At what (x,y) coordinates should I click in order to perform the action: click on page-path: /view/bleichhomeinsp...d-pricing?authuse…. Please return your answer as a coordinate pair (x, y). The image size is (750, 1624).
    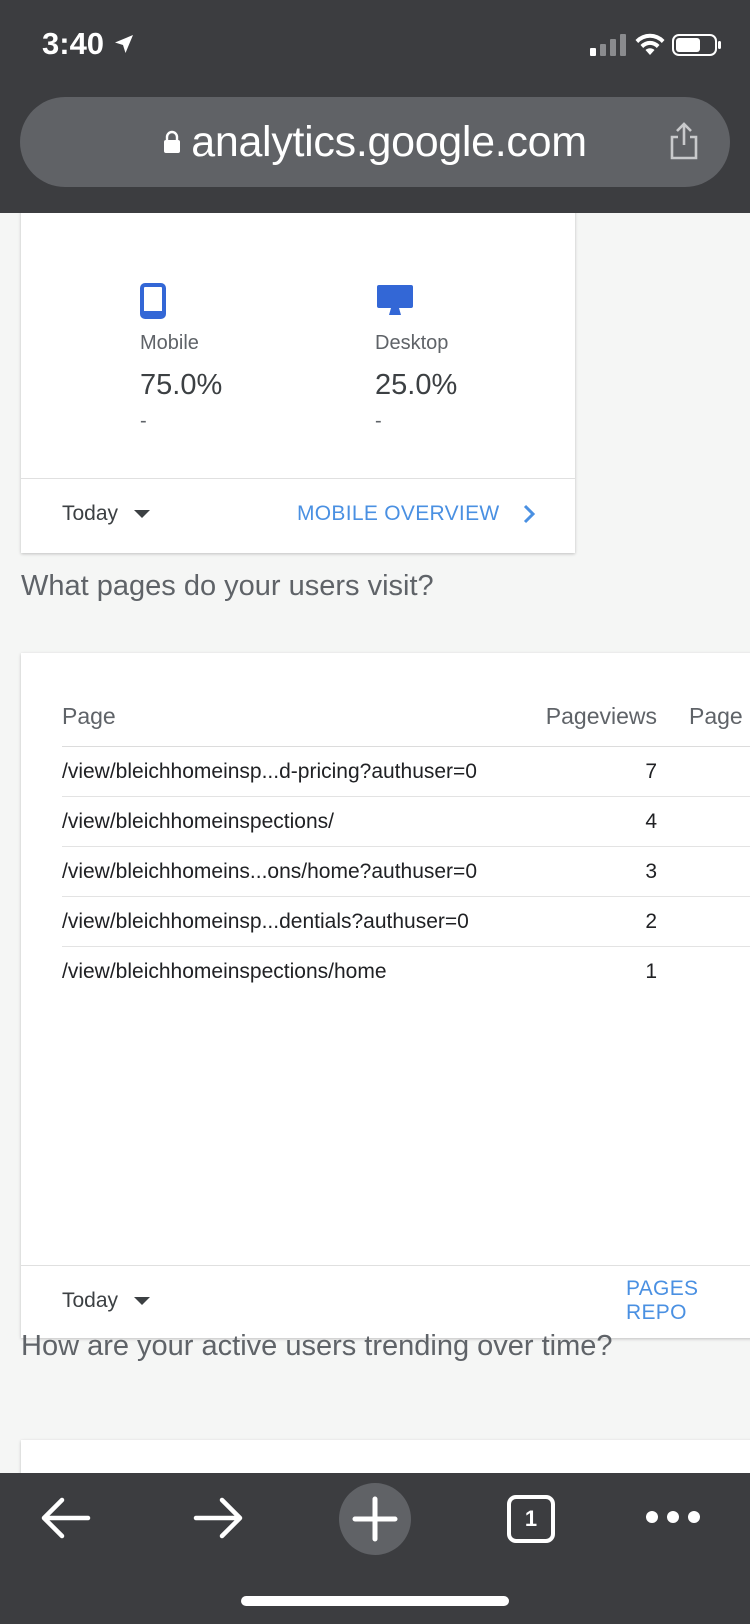
    Looking at the image, I should click on (269, 771).